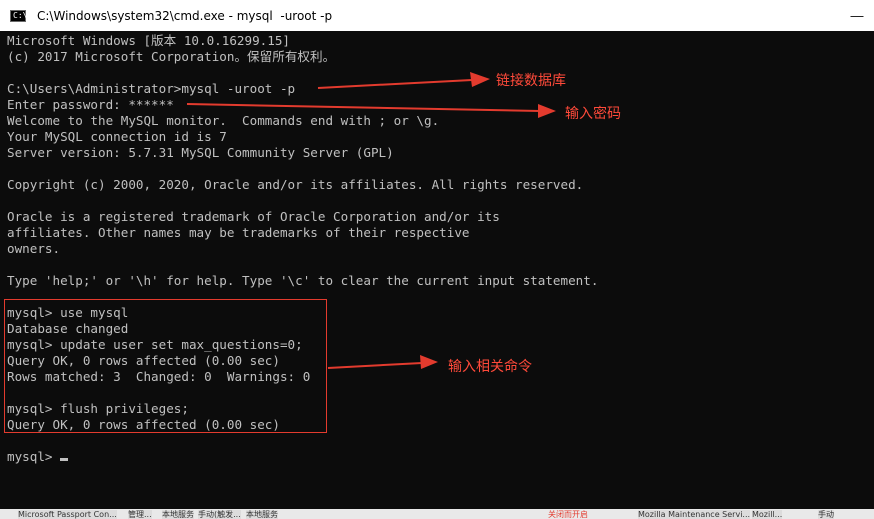 This screenshot has width=874, height=519. What do you see at coordinates (34, 456) in the screenshot?
I see `prompt-text: mysql>` at bounding box center [34, 456].